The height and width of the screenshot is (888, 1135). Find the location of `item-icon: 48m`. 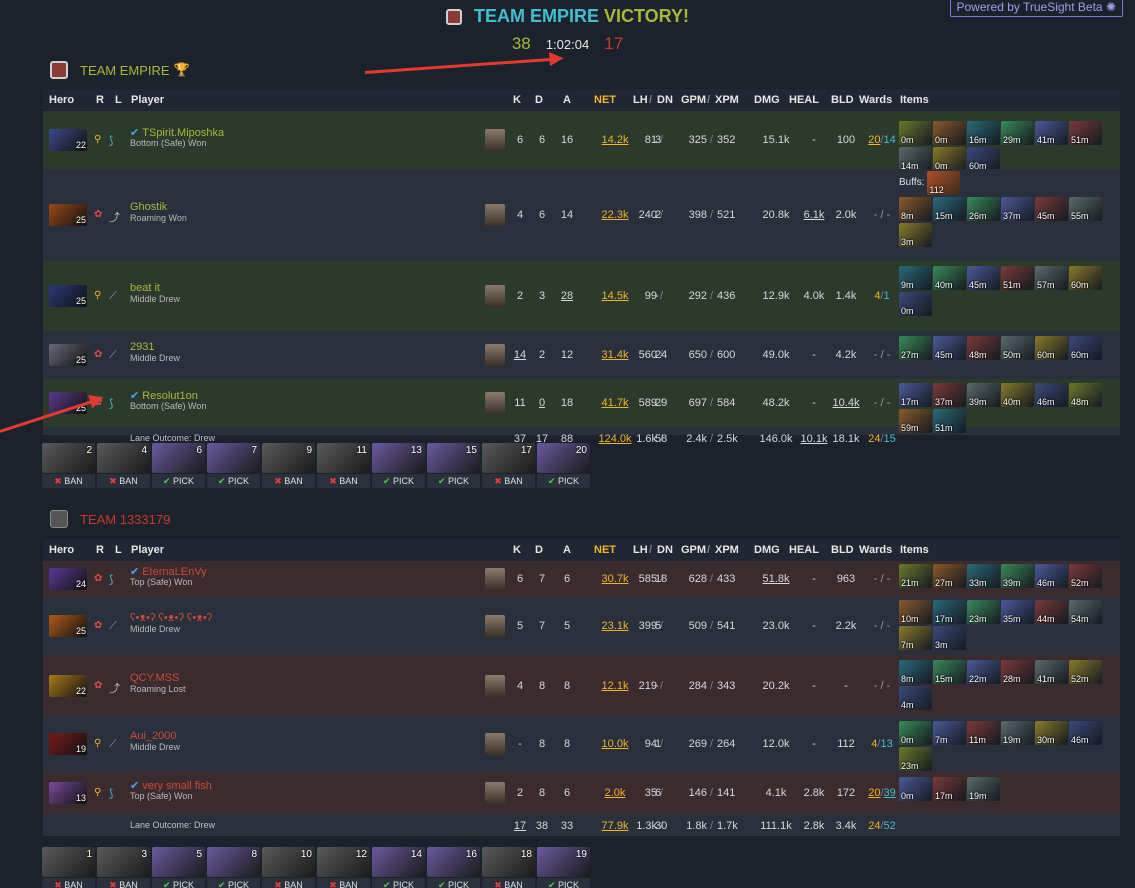

item-icon: 48m is located at coordinates (1085, 395).